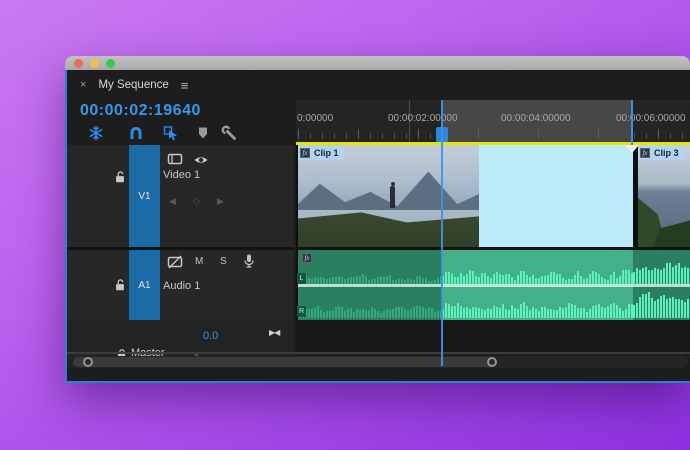 Image resolution: width=690 pixels, height=450 pixels. Describe the element at coordinates (285, 362) in the screenshot. I see `scrollbar-thumb` at that location.